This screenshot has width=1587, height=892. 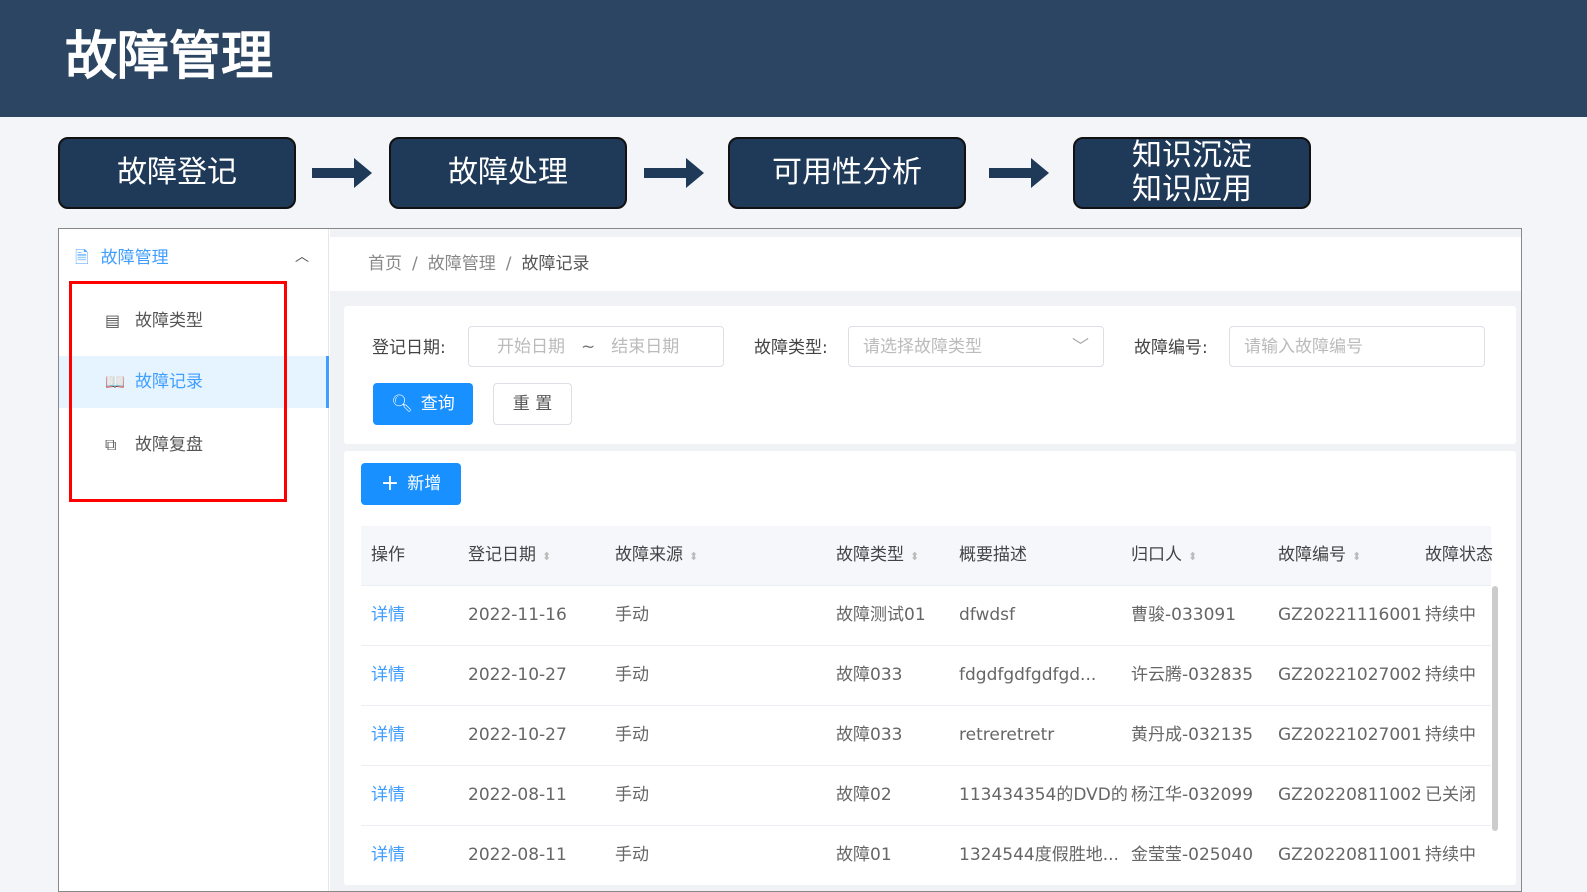 I want to click on breadcrumb-current: 故障记录, so click(x=555, y=264).